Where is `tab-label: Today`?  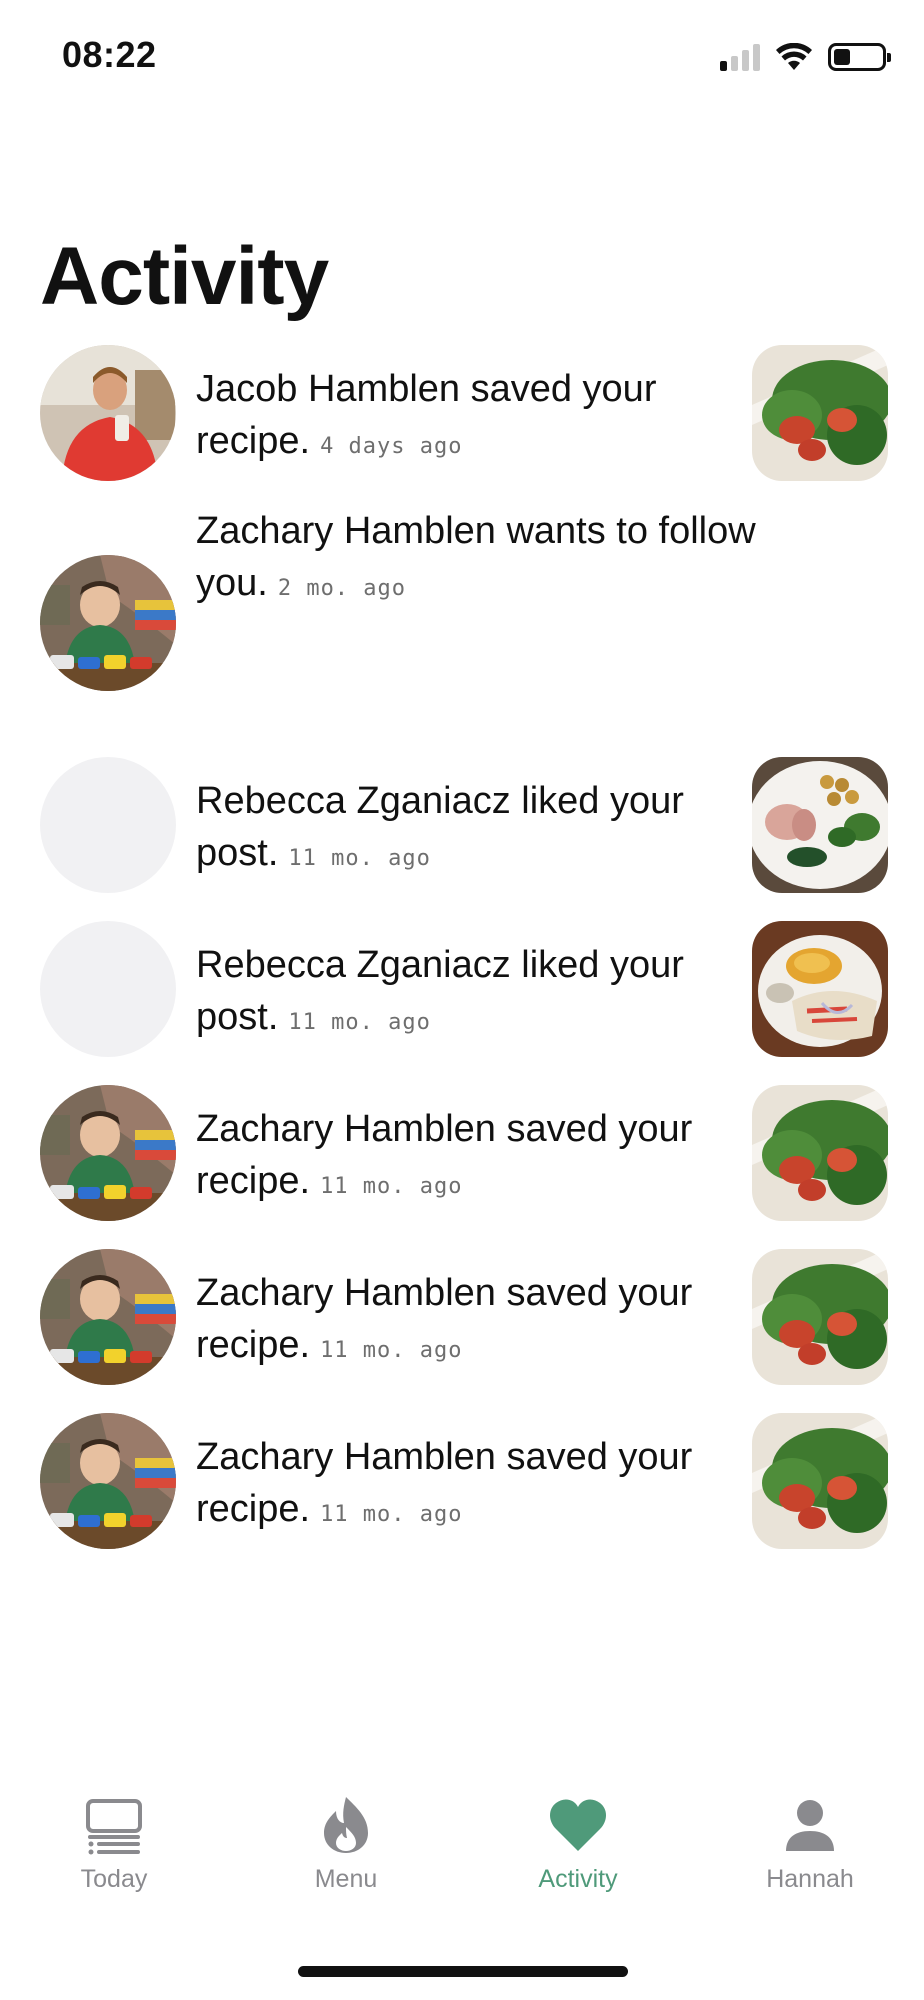
tab-label: Today is located at coordinates (114, 1879).